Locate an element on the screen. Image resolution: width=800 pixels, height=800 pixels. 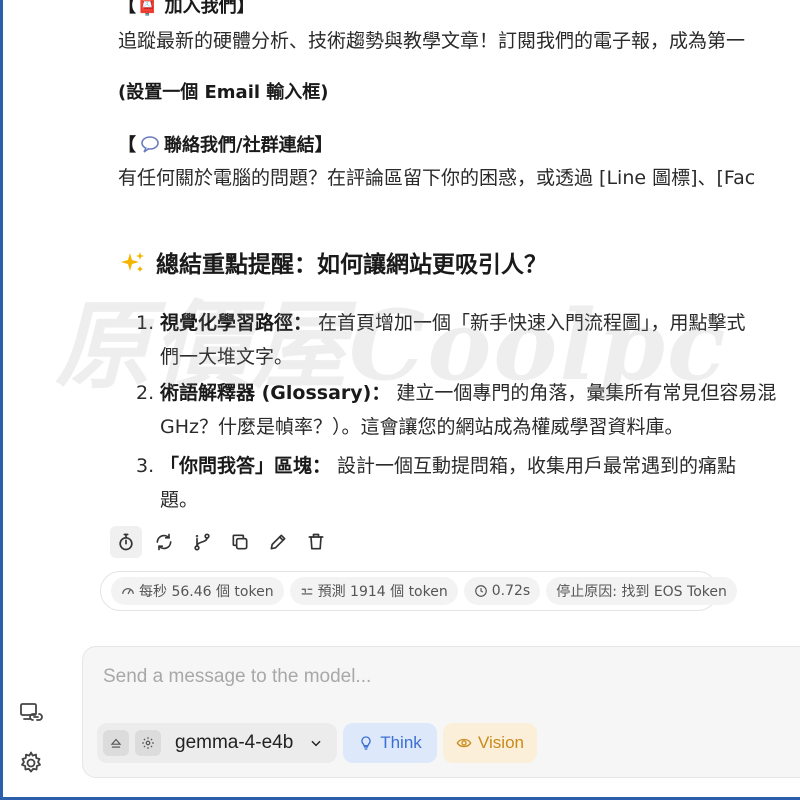
model-selector: gemma-4-e4b is located at coordinates (217, 743).